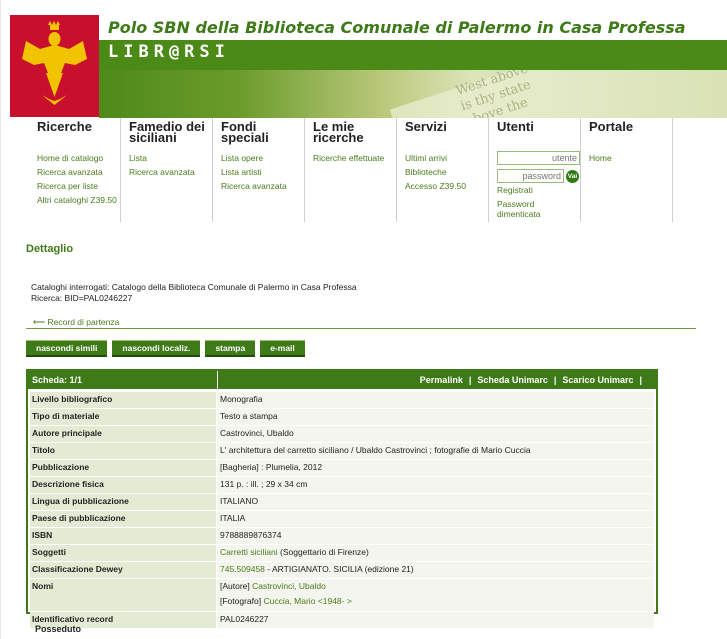  What do you see at coordinates (123, 553) in the screenshot?
I see `field-label: Soggetti` at bounding box center [123, 553].